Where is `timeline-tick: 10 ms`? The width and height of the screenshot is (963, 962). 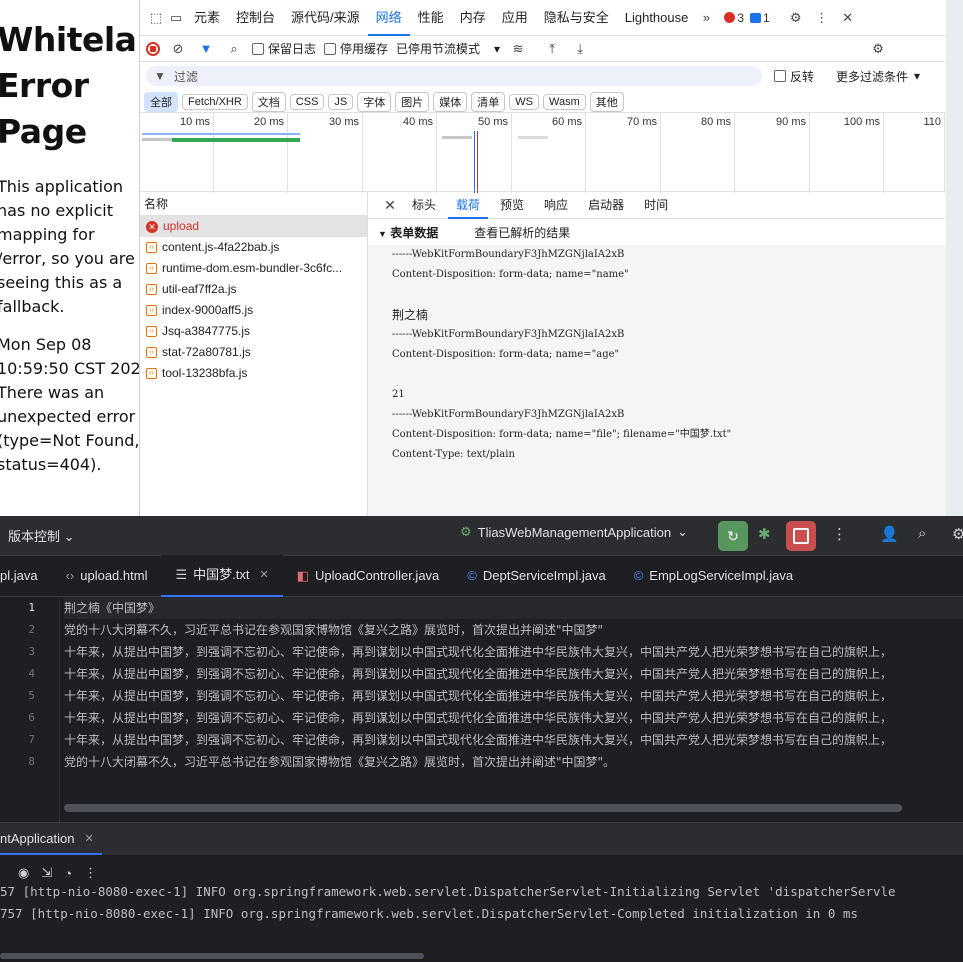
timeline-tick: 10 ms is located at coordinates (197, 153).